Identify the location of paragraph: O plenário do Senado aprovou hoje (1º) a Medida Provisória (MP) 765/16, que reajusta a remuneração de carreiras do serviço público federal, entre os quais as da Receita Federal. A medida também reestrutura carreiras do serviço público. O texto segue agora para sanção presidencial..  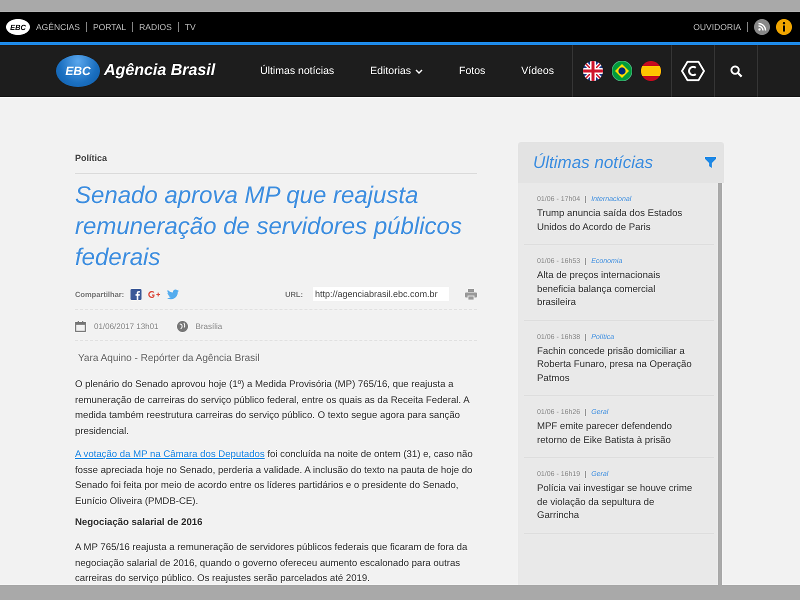
(272, 408).